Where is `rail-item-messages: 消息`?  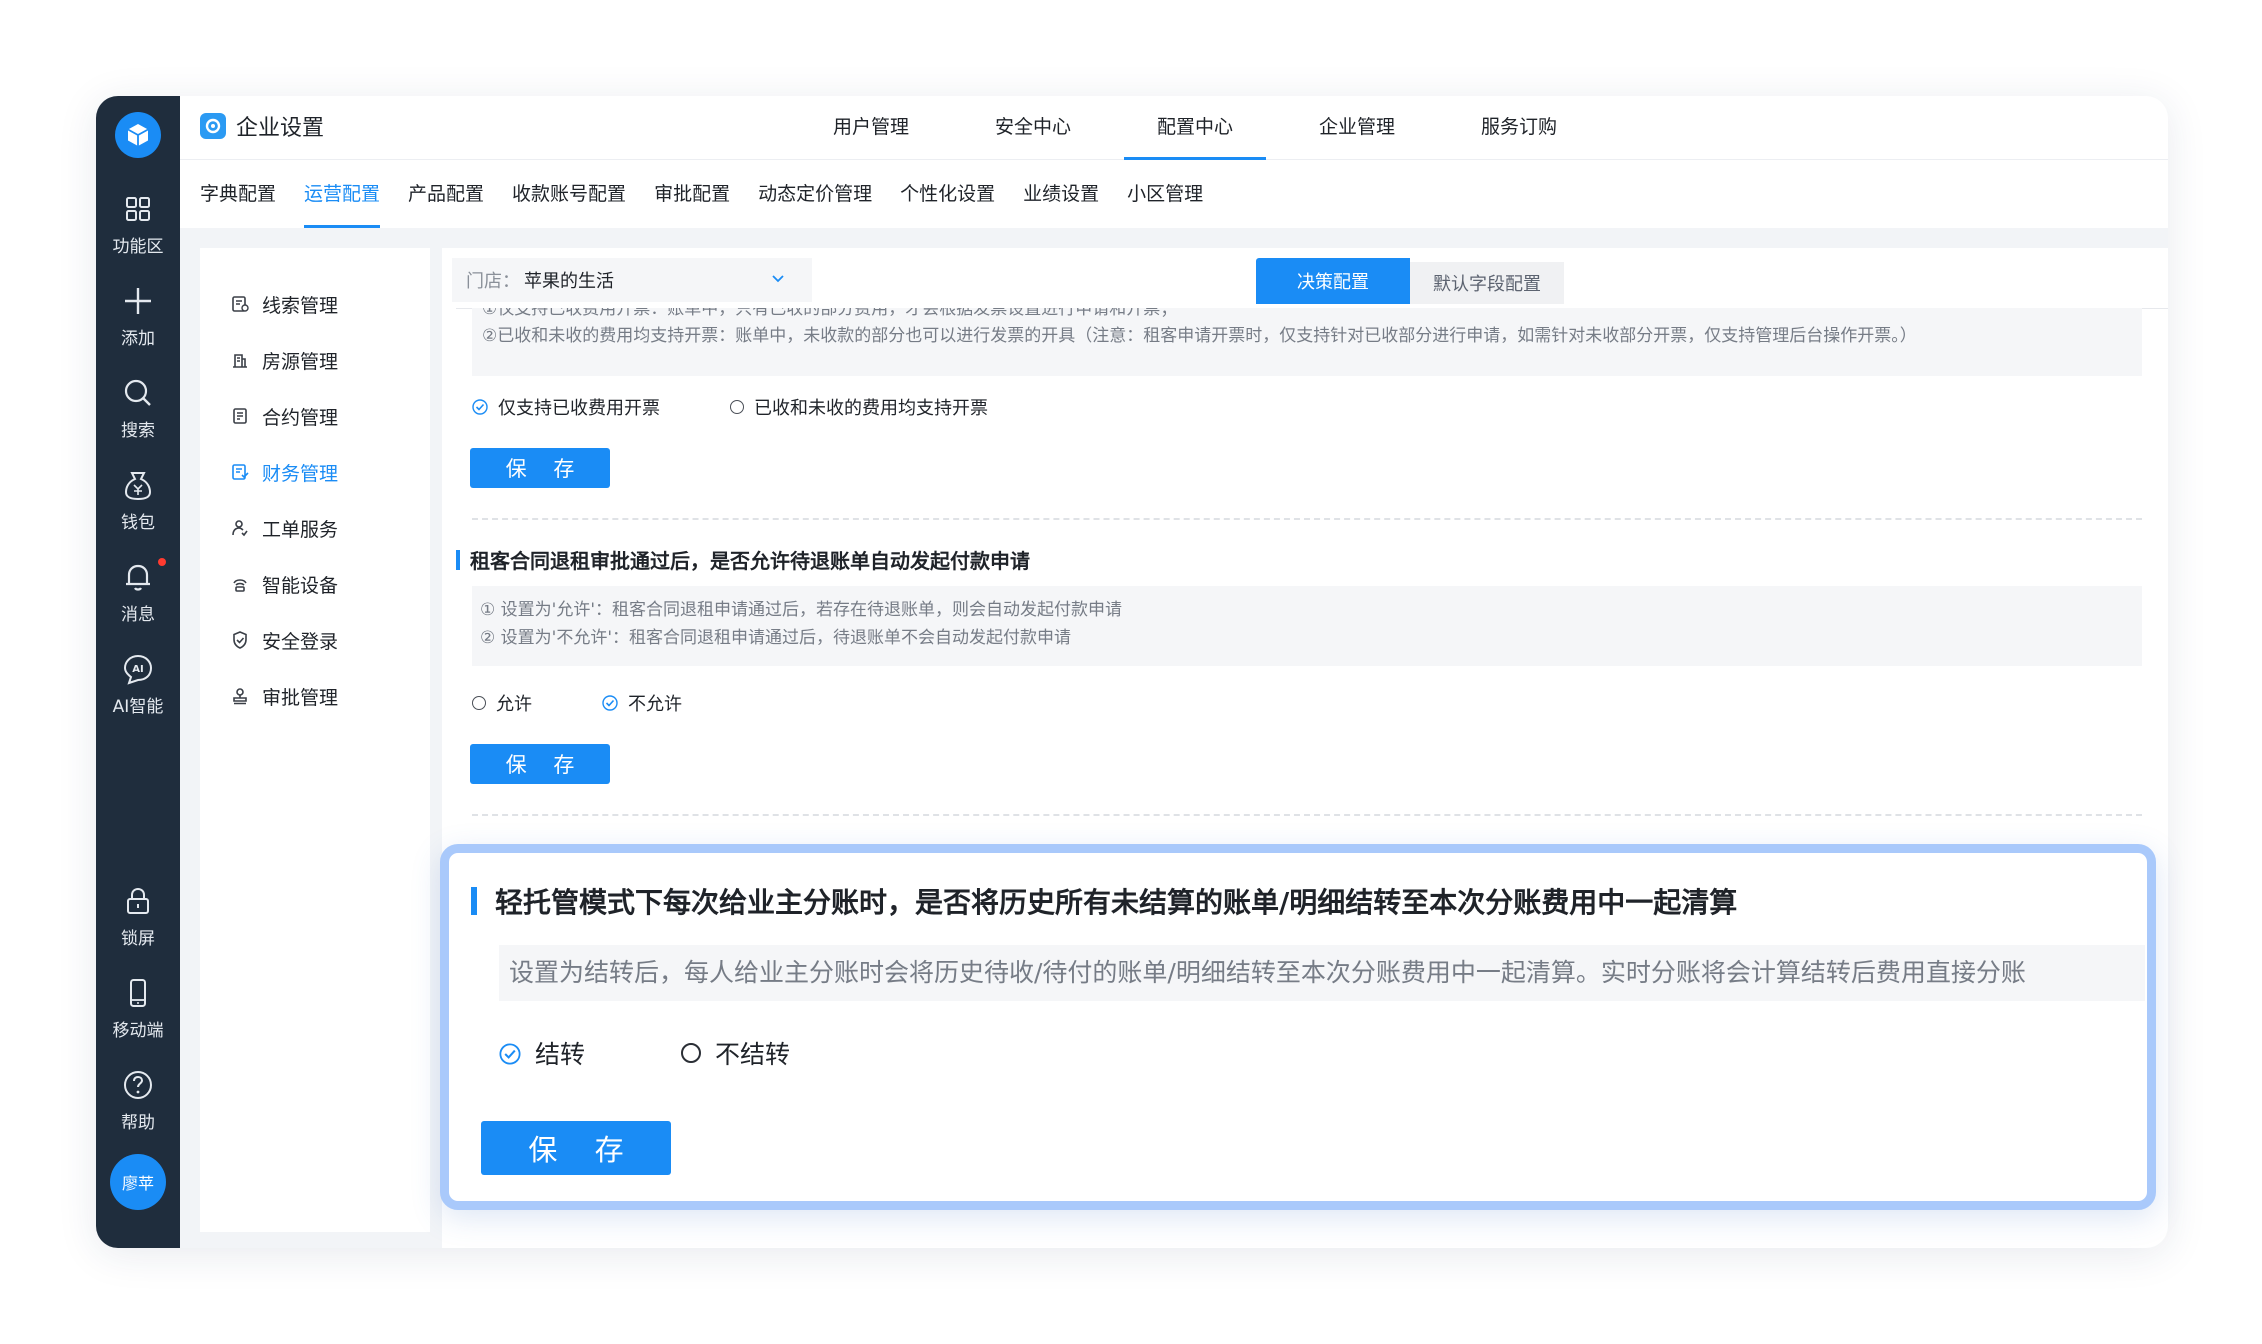
rail-item-messages: 消息 is located at coordinates (138, 592).